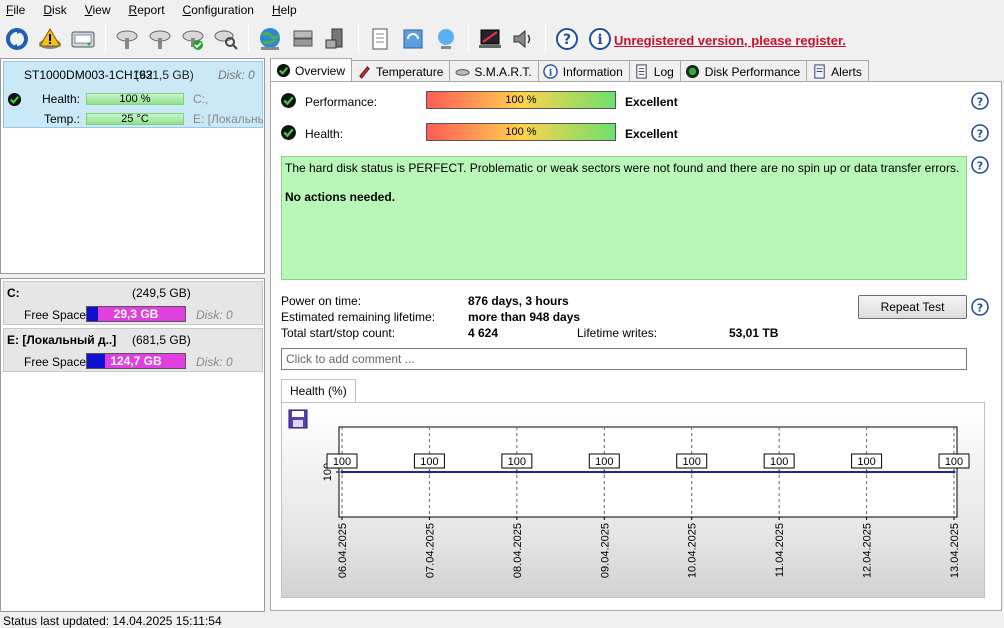 The width and height of the screenshot is (1004, 628). I want to click on tab-log: Log, so click(654, 71).